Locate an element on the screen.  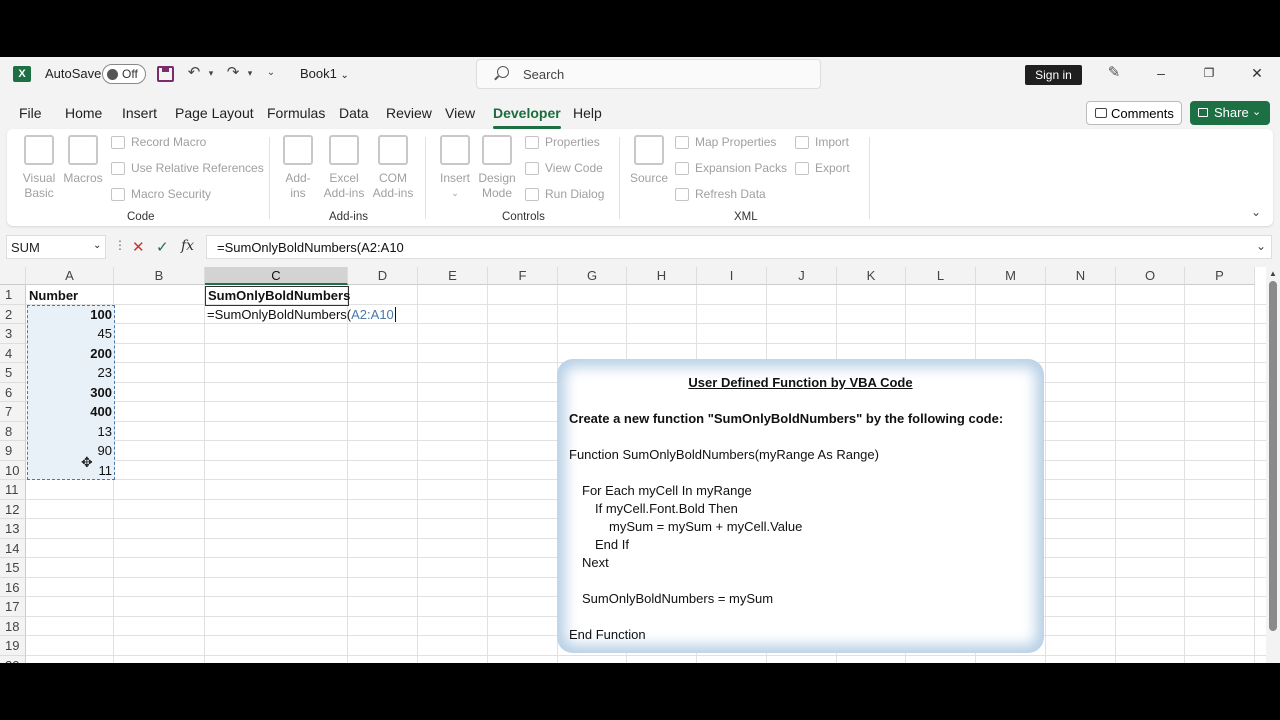
com-add-ins-button: COM Add-ins is located at coordinates (393, 168).